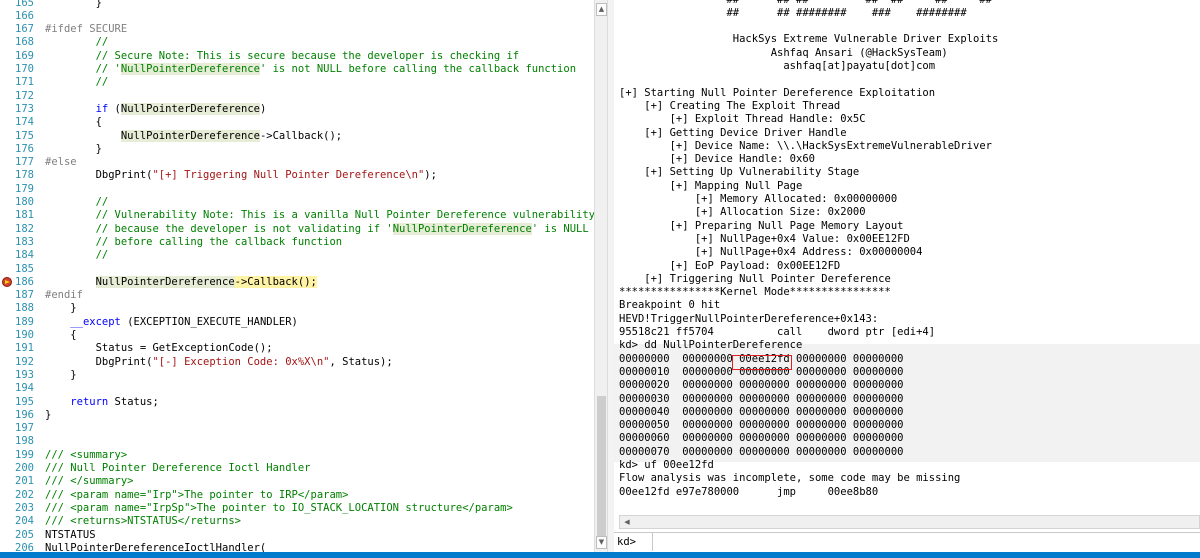 Image resolution: width=1200 pixels, height=558 pixels. What do you see at coordinates (297, 269) in the screenshot?
I see `code-line: 185` at bounding box center [297, 269].